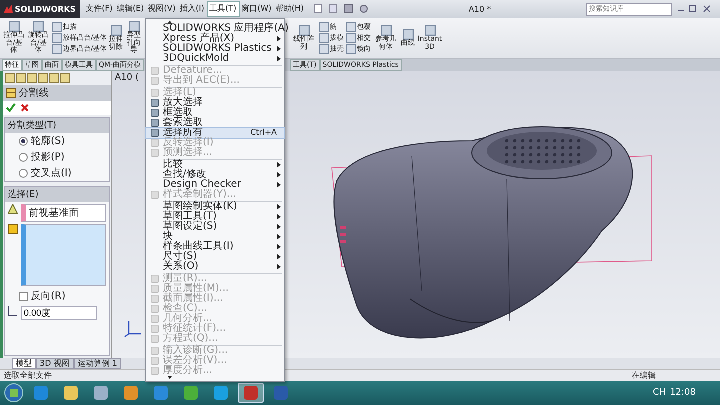  What do you see at coordinates (127, 78) in the screenshot?
I see `tree-root-item: A10 (` at bounding box center [127, 78].